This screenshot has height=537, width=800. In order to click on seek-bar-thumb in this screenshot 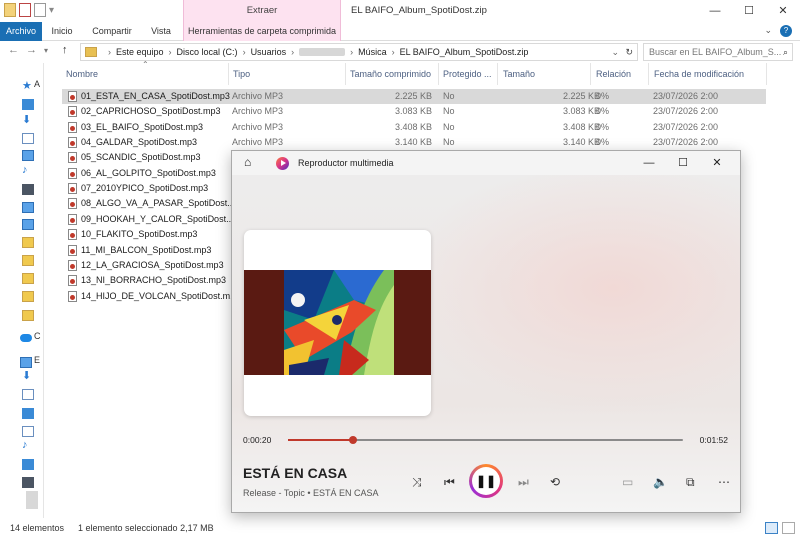, I will do `click(353, 440)`.